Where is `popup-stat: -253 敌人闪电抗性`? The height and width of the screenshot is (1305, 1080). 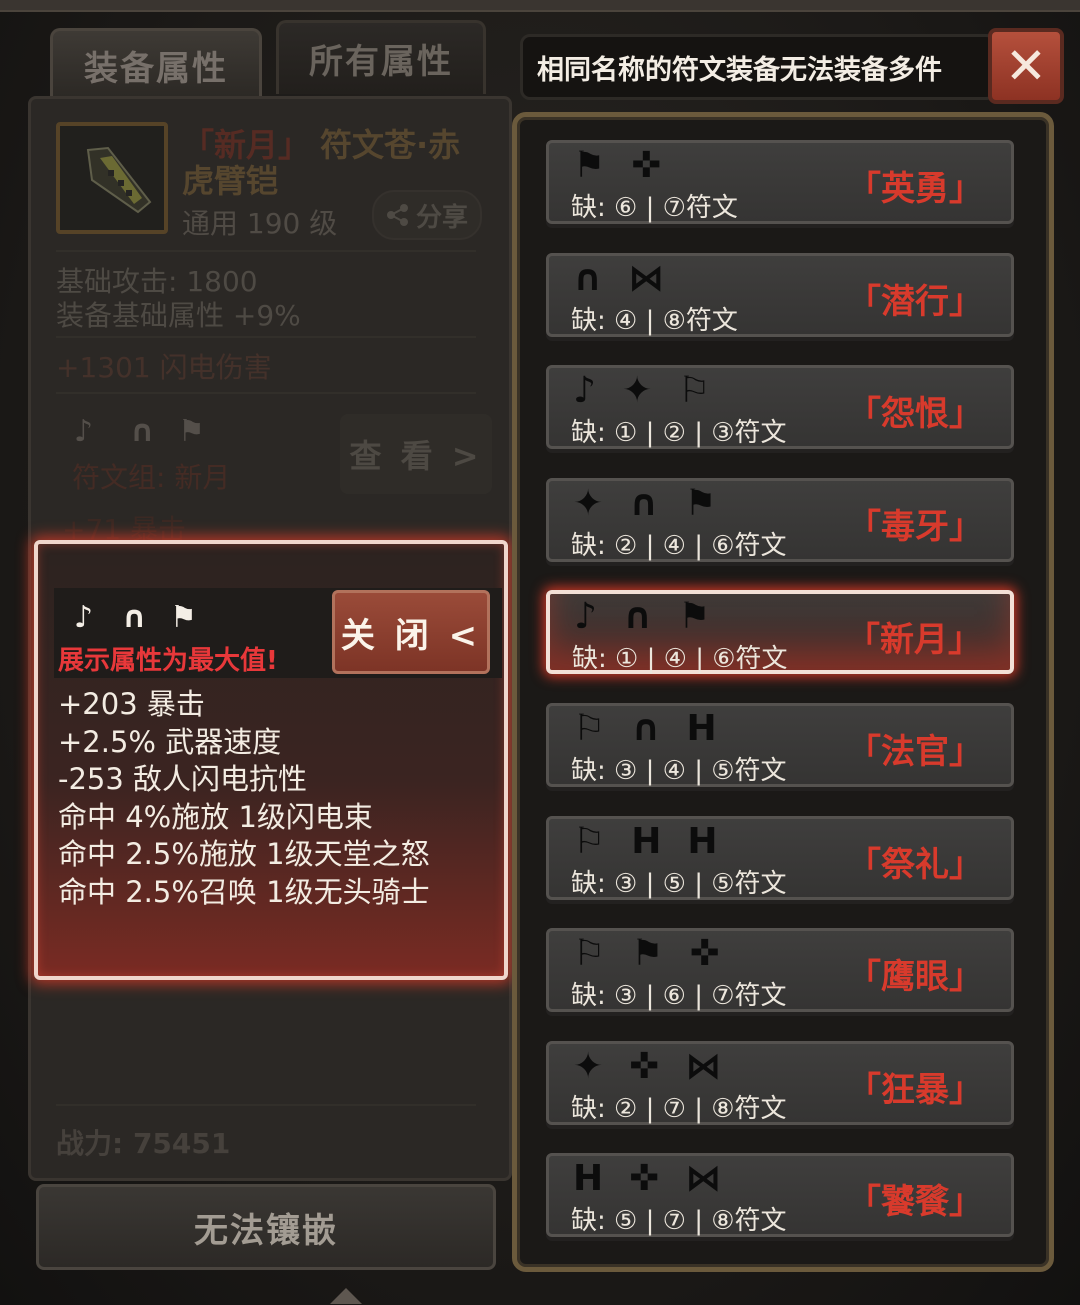
popup-stat: -253 敌人闪电抗性 is located at coordinates (183, 779).